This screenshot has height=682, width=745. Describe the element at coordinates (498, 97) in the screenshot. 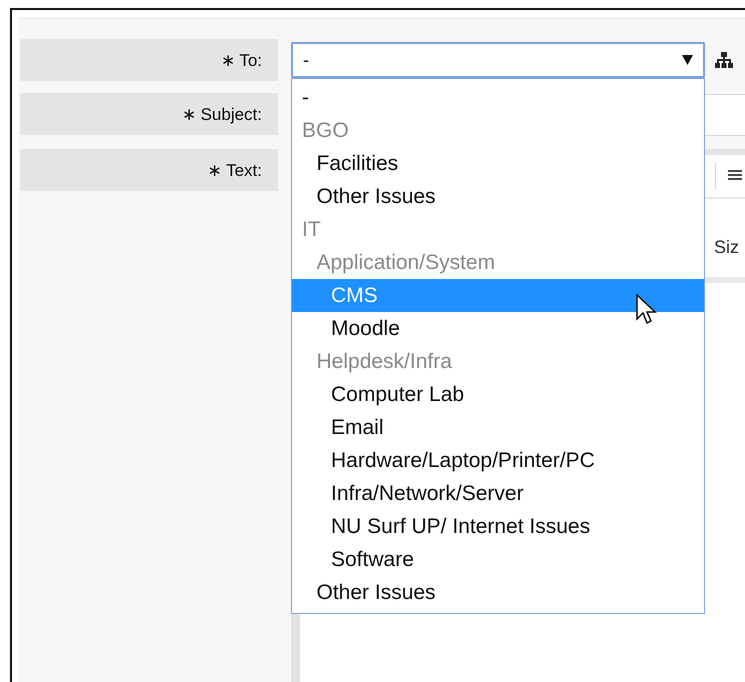

I see `dropdown-option: -` at that location.